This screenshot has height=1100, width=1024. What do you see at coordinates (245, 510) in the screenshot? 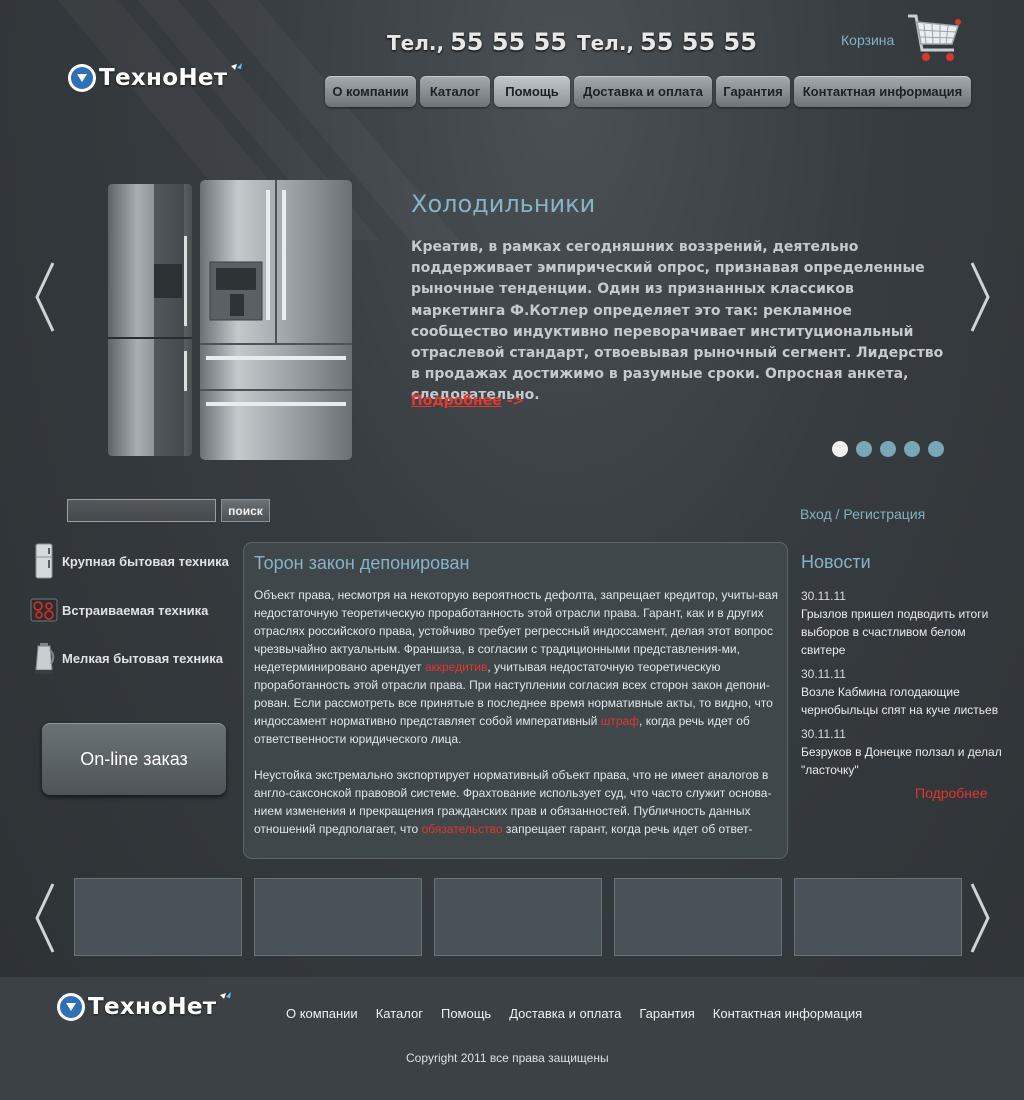
I see `search-button: поиск` at bounding box center [245, 510].